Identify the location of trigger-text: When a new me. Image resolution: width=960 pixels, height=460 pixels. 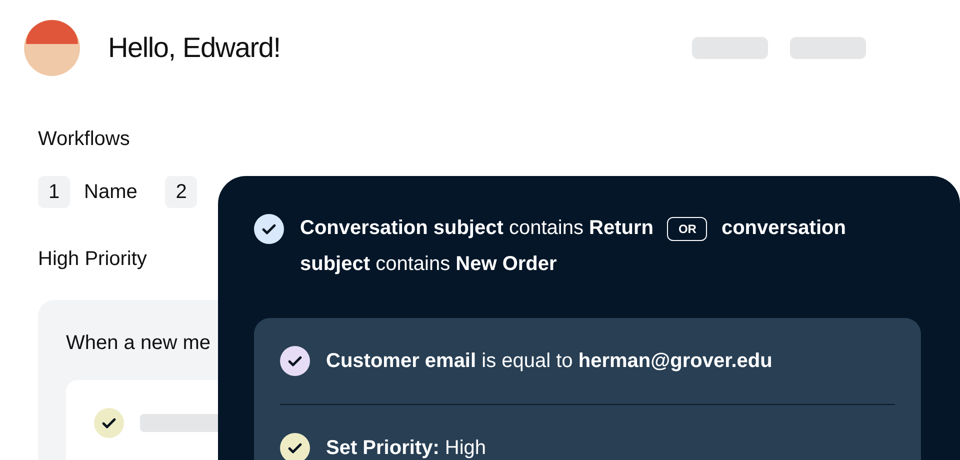
(139, 343).